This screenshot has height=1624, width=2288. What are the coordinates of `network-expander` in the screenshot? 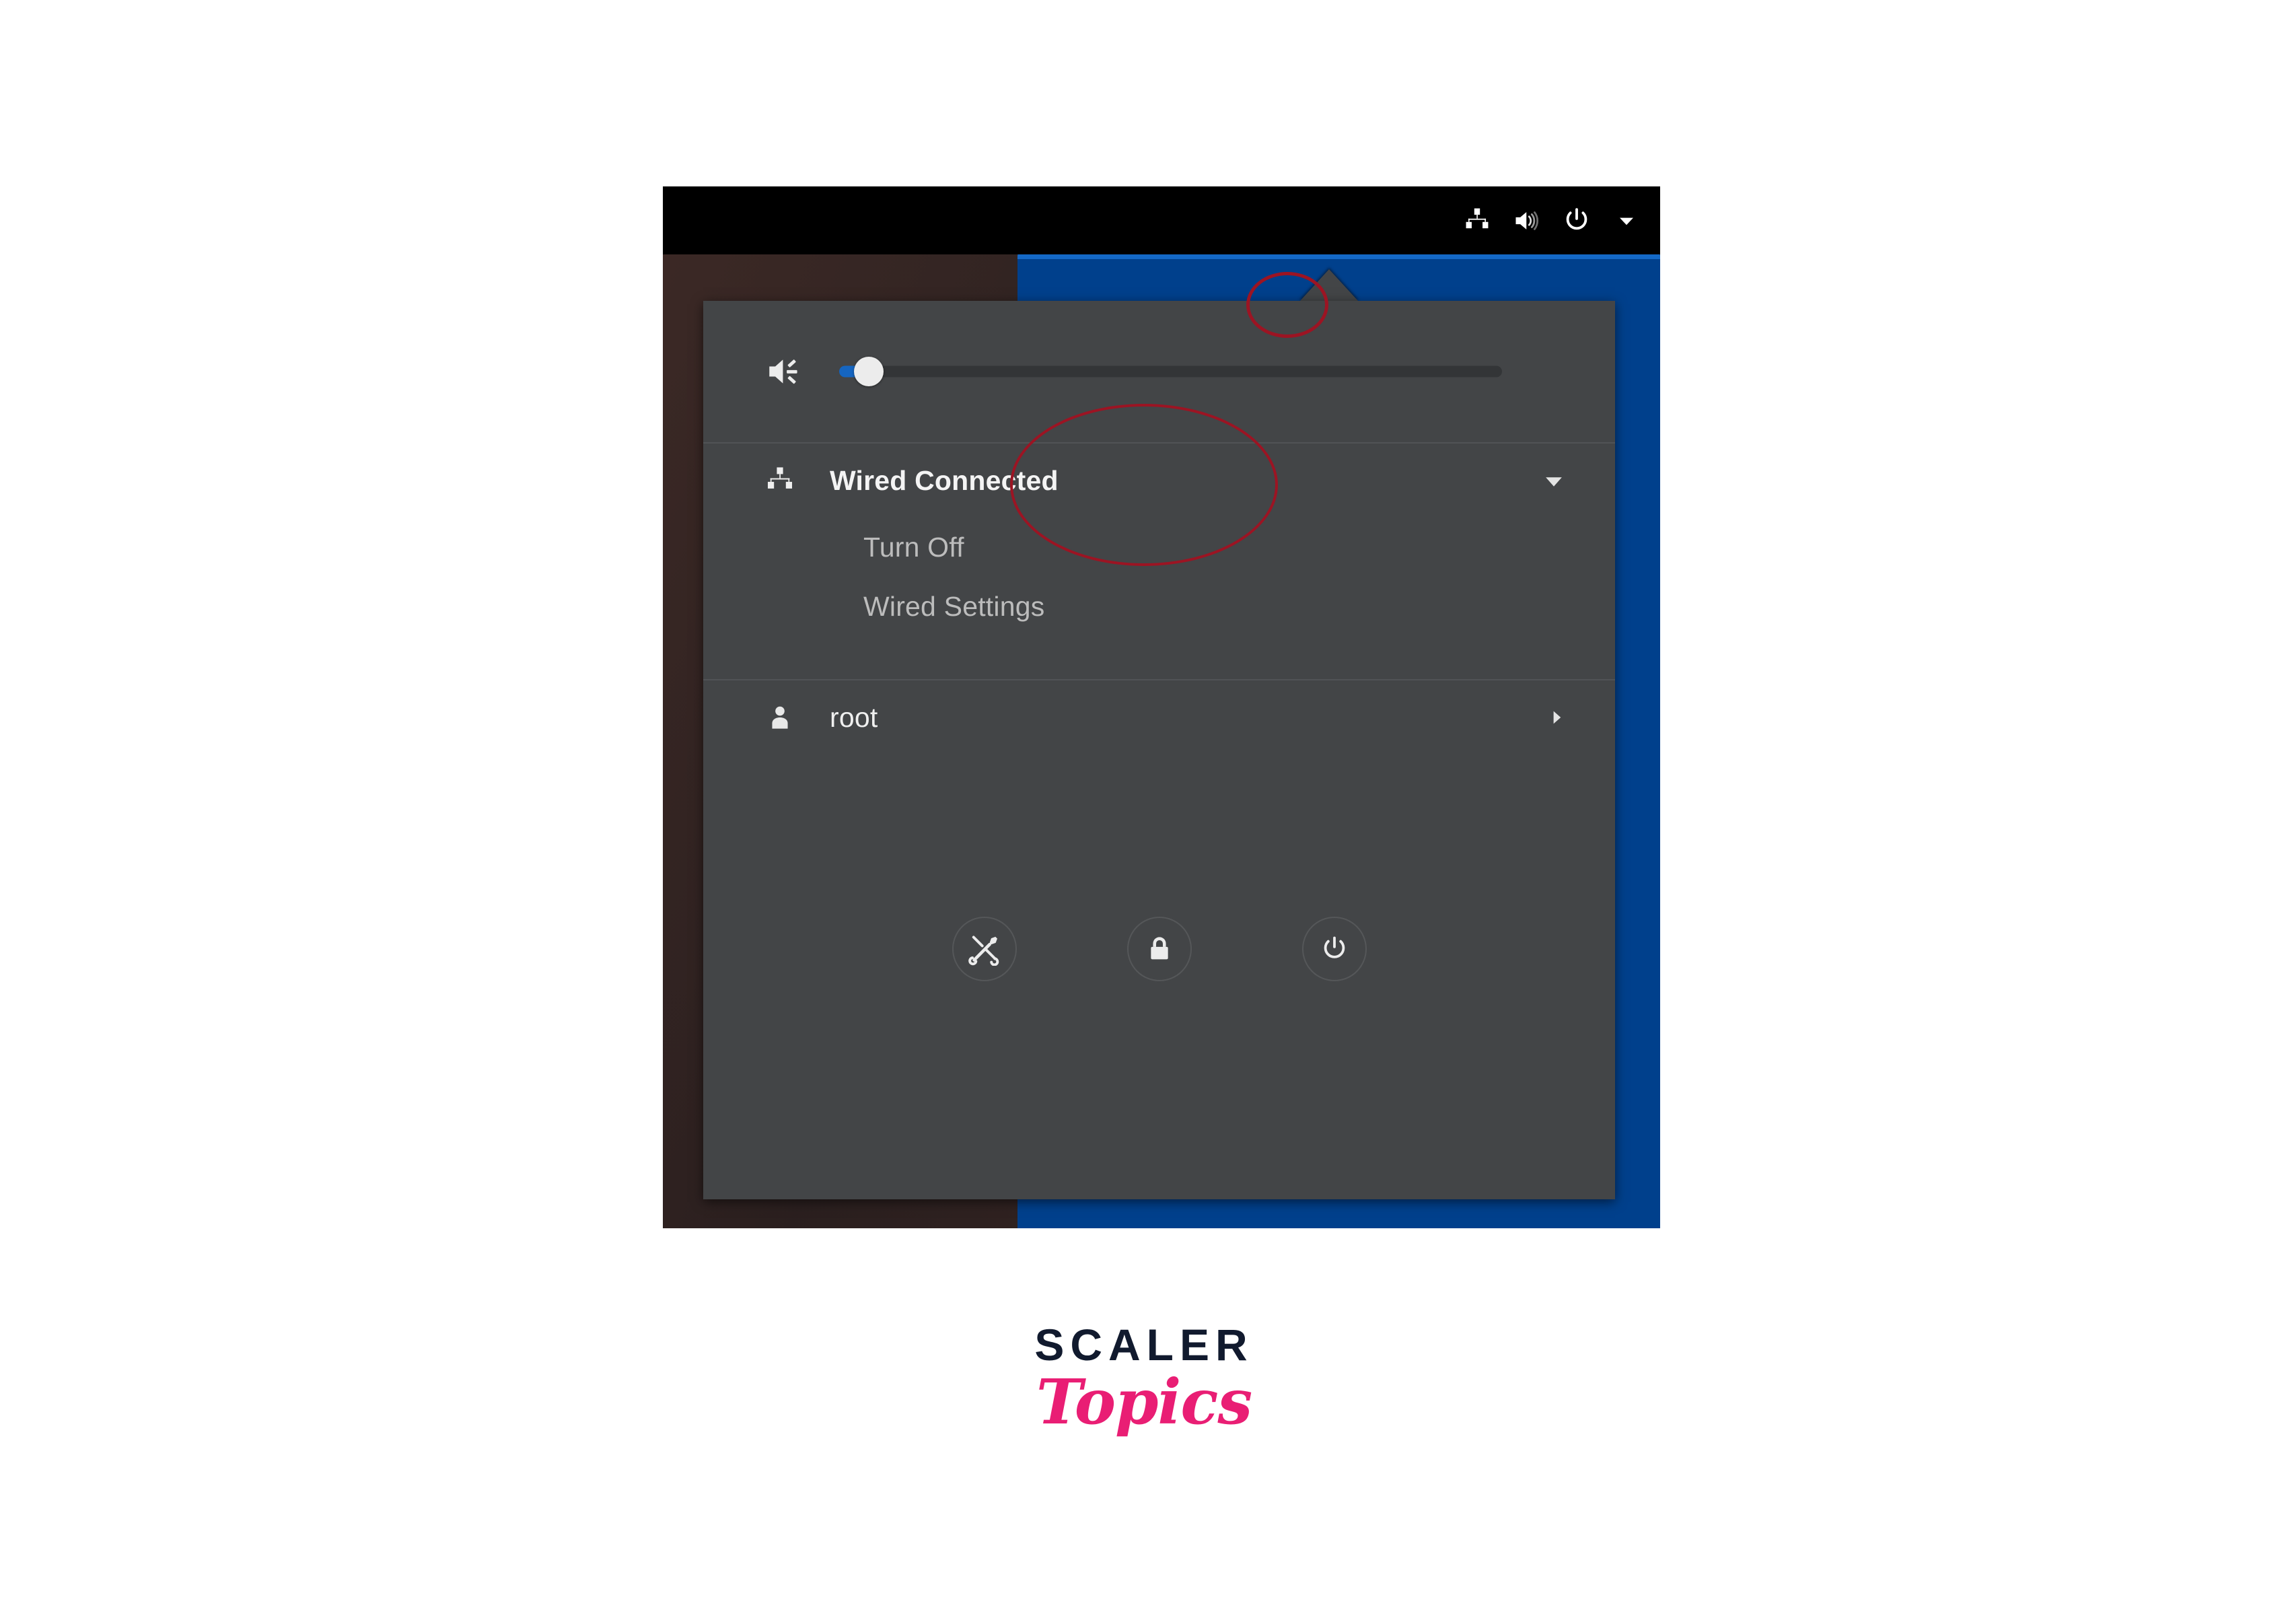 It's located at (1554, 480).